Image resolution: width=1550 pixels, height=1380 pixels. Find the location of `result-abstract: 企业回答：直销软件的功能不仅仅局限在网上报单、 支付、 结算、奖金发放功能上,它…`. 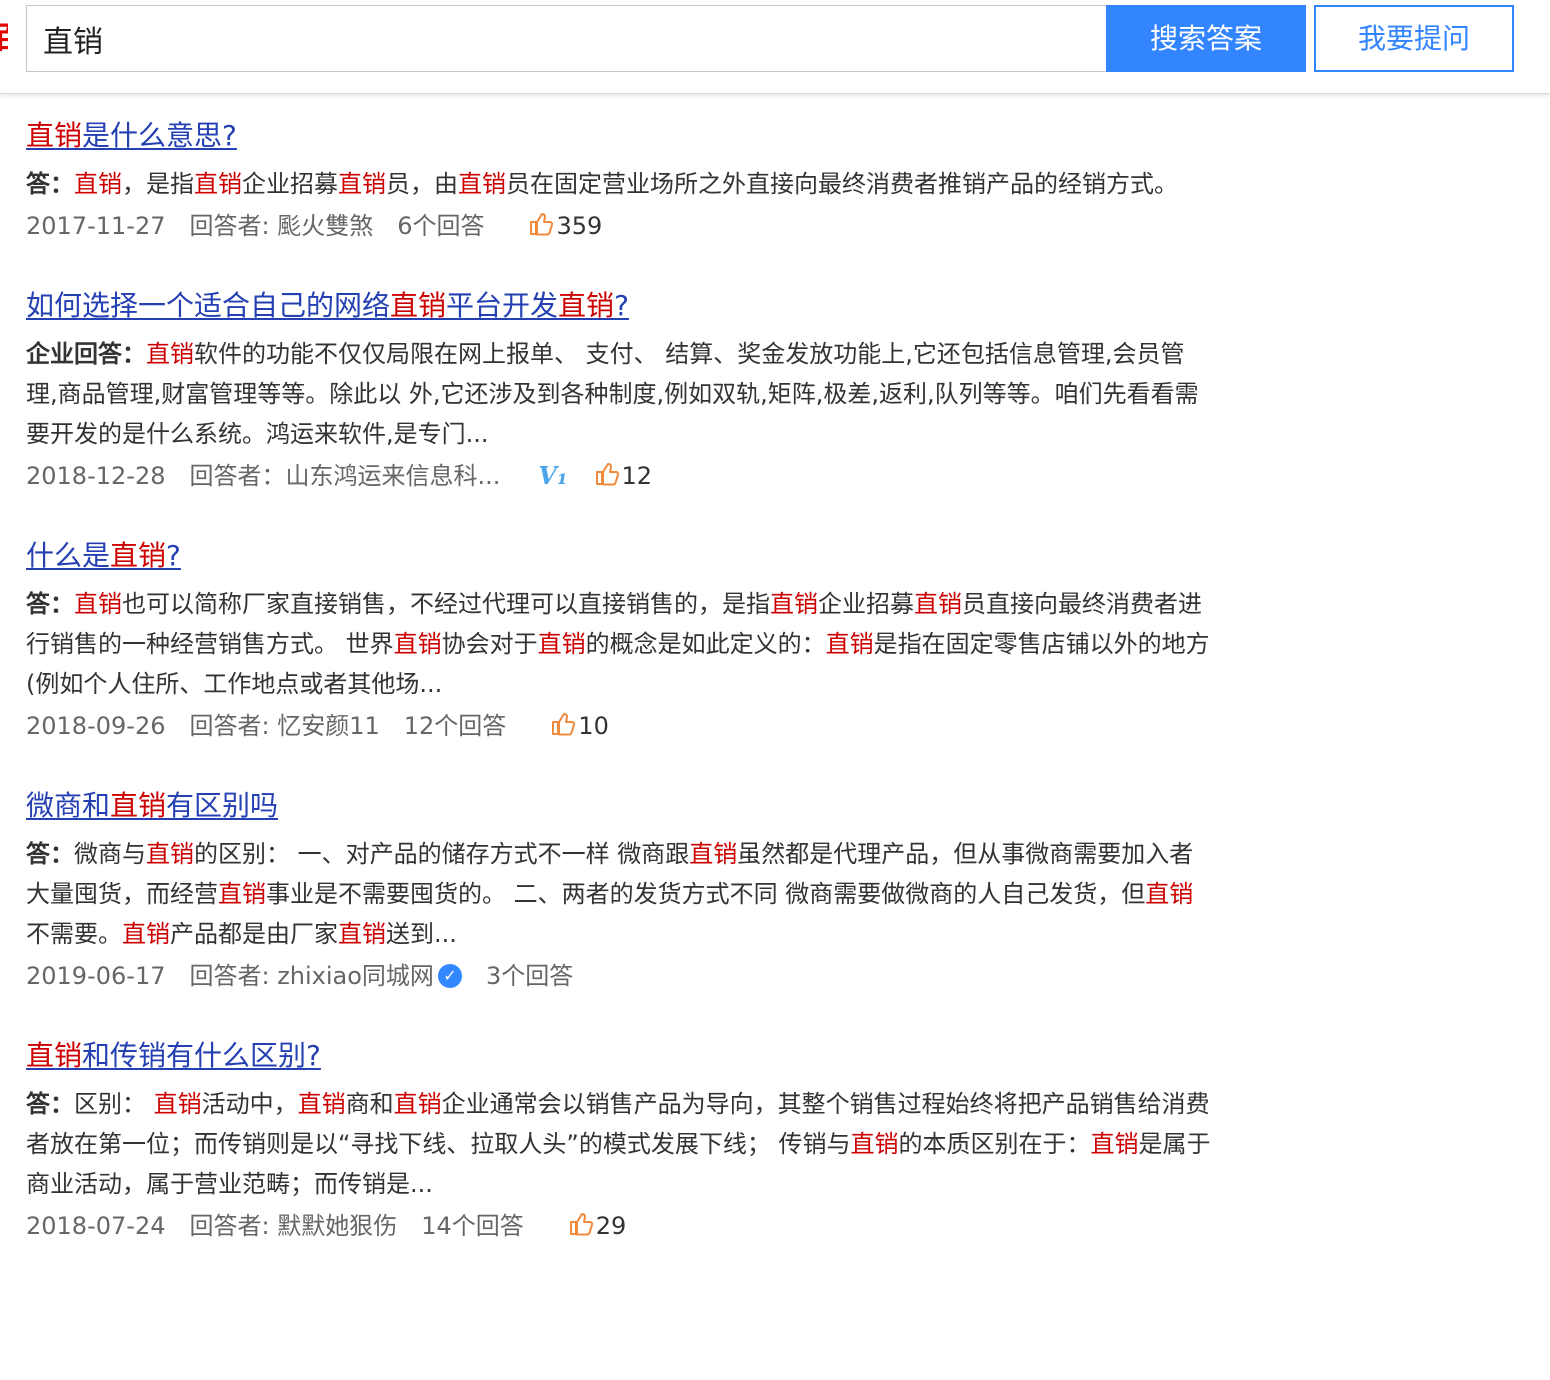

result-abstract: 企业回答：直销软件的功能不仅仅局限在网上报单、 支付、 结算、奖金发放功能上,它… is located at coordinates (621, 394).